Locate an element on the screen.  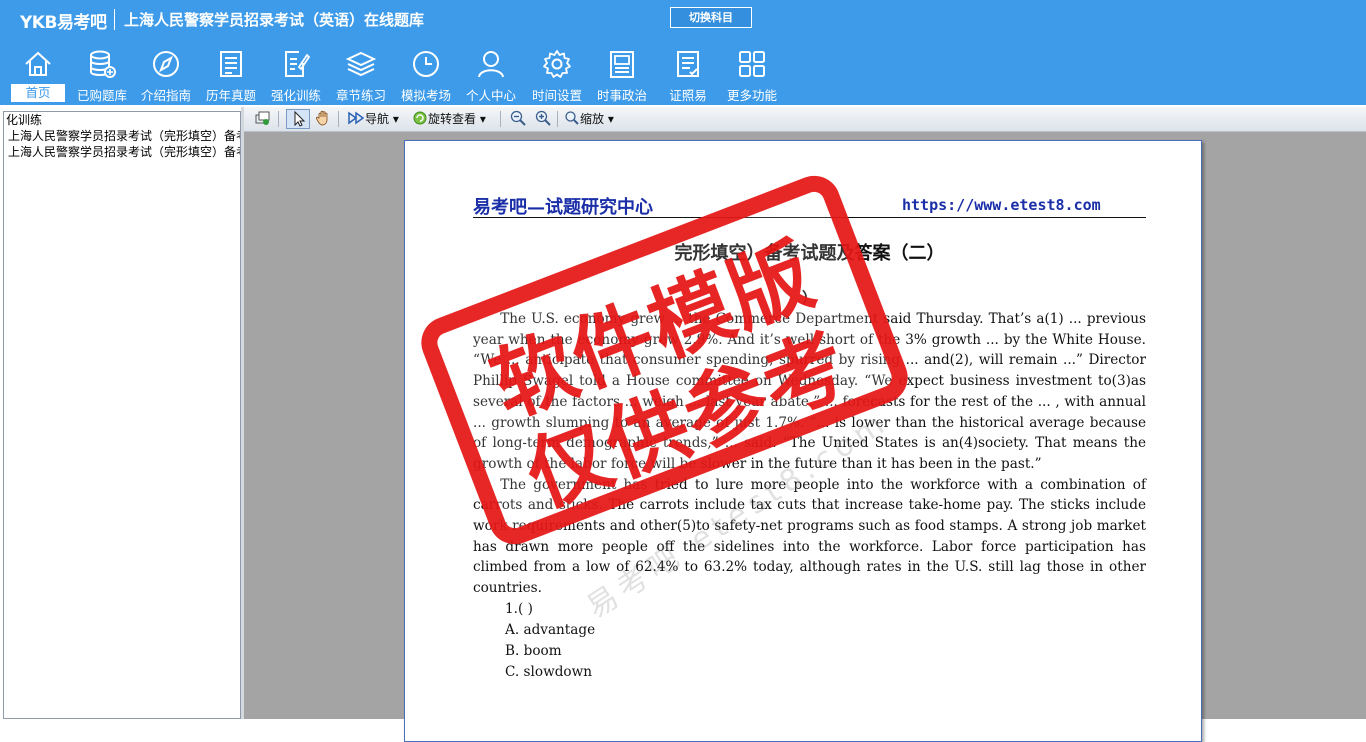
nav-purchased: 已购题库 is located at coordinates (102, 75).